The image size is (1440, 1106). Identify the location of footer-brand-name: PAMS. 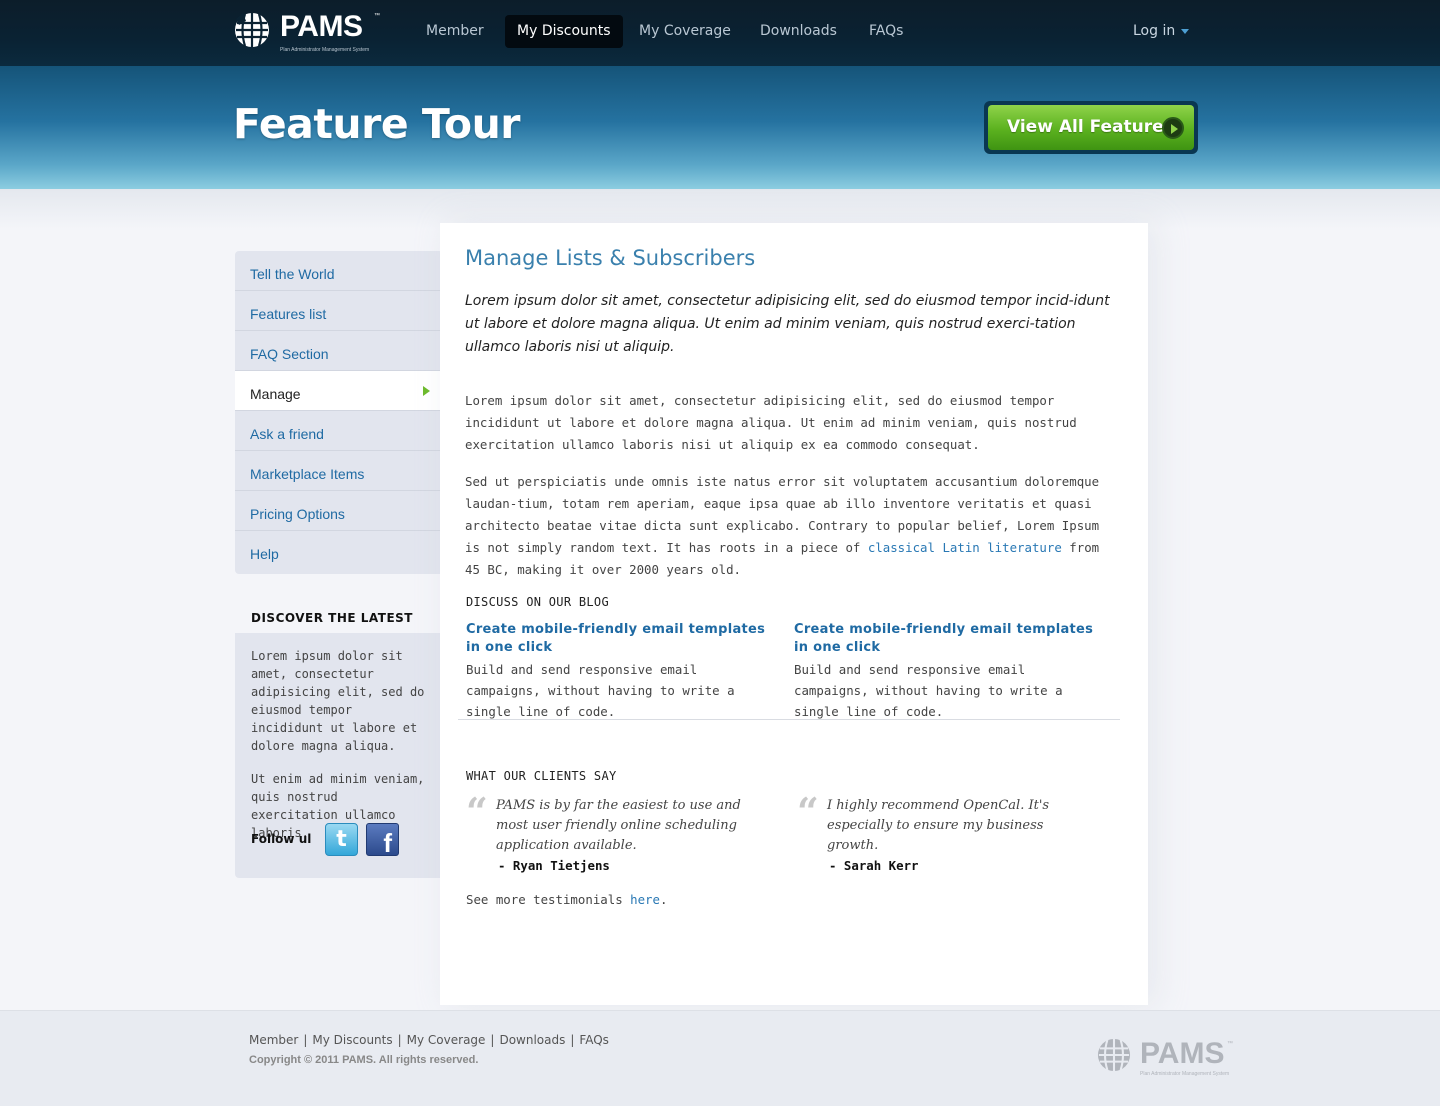
(1182, 1053).